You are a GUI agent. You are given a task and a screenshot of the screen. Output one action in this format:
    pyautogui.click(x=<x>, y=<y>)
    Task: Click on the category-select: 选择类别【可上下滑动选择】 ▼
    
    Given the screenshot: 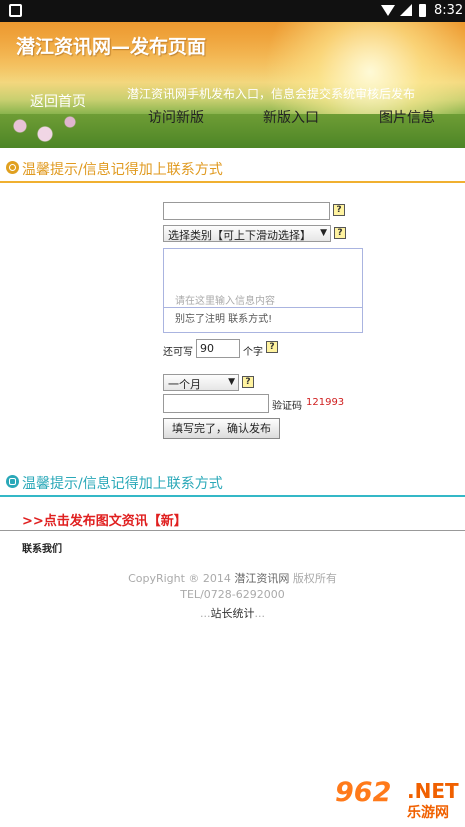 What is the action you would take?
    pyautogui.click(x=247, y=233)
    